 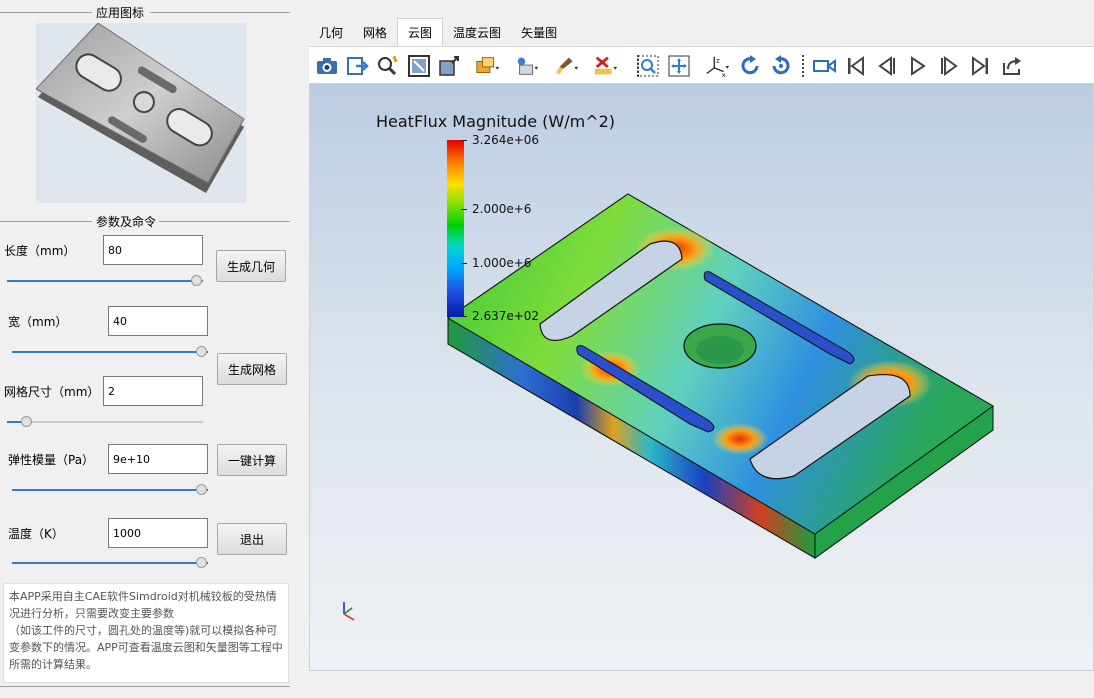 What do you see at coordinates (648, 66) in the screenshot?
I see `zoom-box-icon` at bounding box center [648, 66].